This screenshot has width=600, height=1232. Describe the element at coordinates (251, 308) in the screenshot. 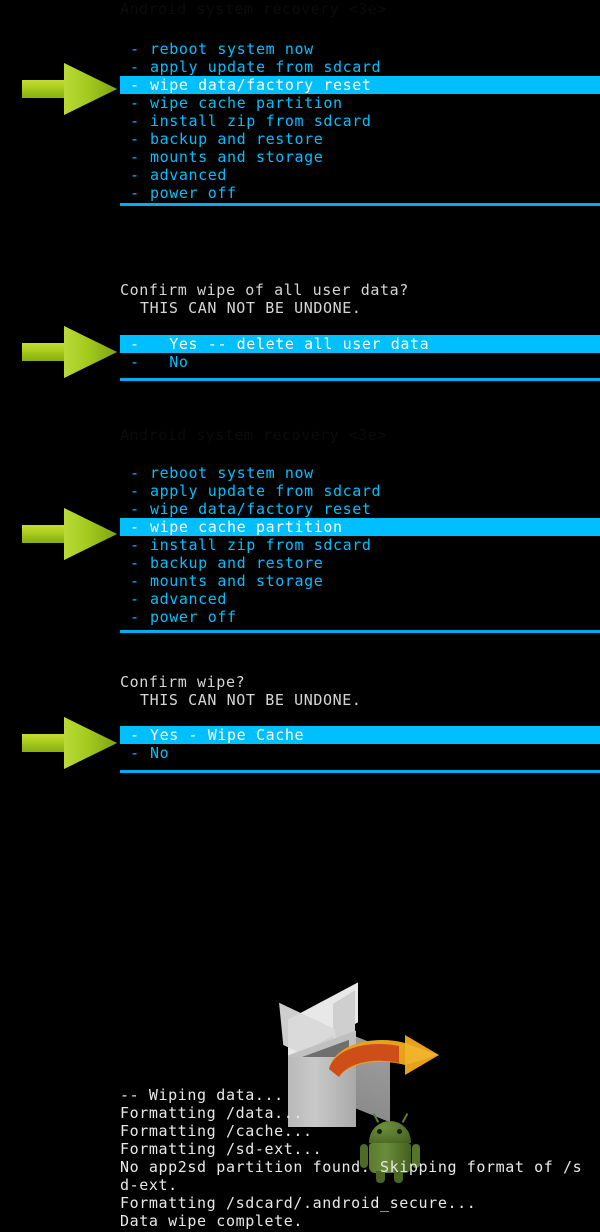

I see `confirm-data-warning: THIS CAN NOT BE UNDONE.` at that location.